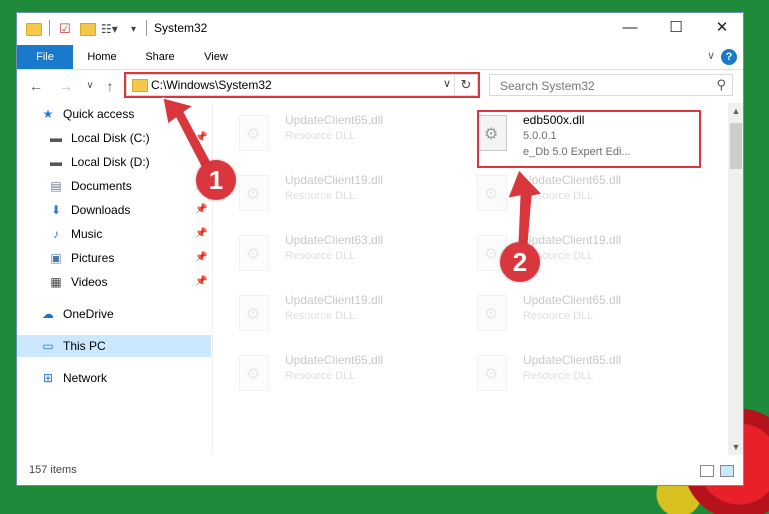  Describe the element at coordinates (101, 210) in the screenshot. I see `sidebar-item-label: Downloads` at that location.